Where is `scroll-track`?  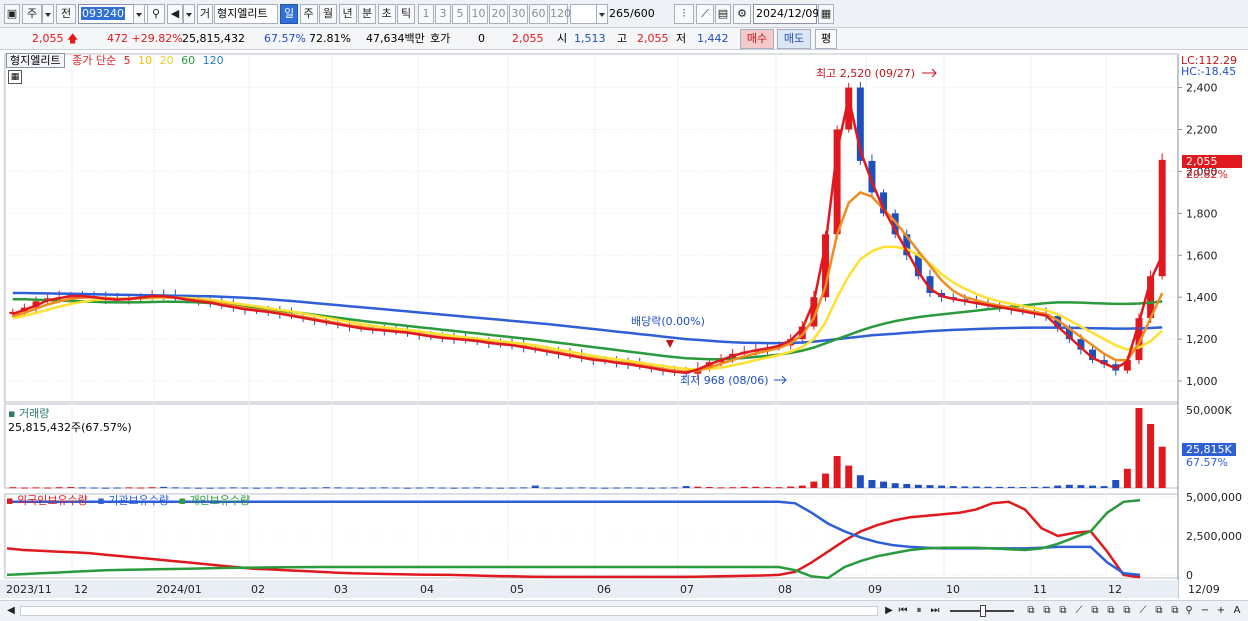 scroll-track is located at coordinates (449, 611).